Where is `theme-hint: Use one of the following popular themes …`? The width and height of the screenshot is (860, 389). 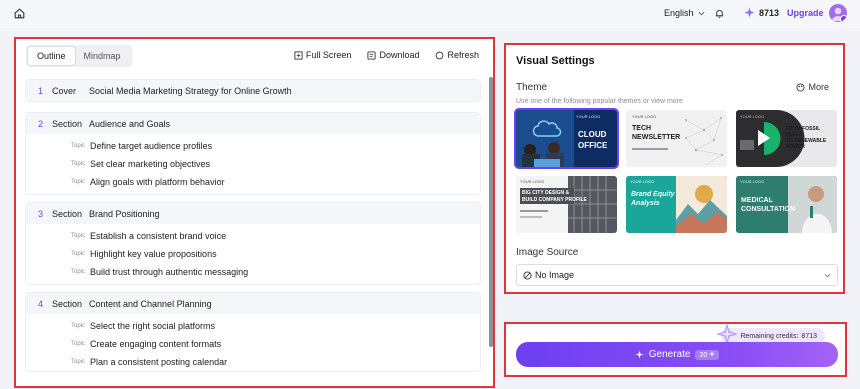 theme-hint: Use one of the following popular themes … is located at coordinates (600, 101).